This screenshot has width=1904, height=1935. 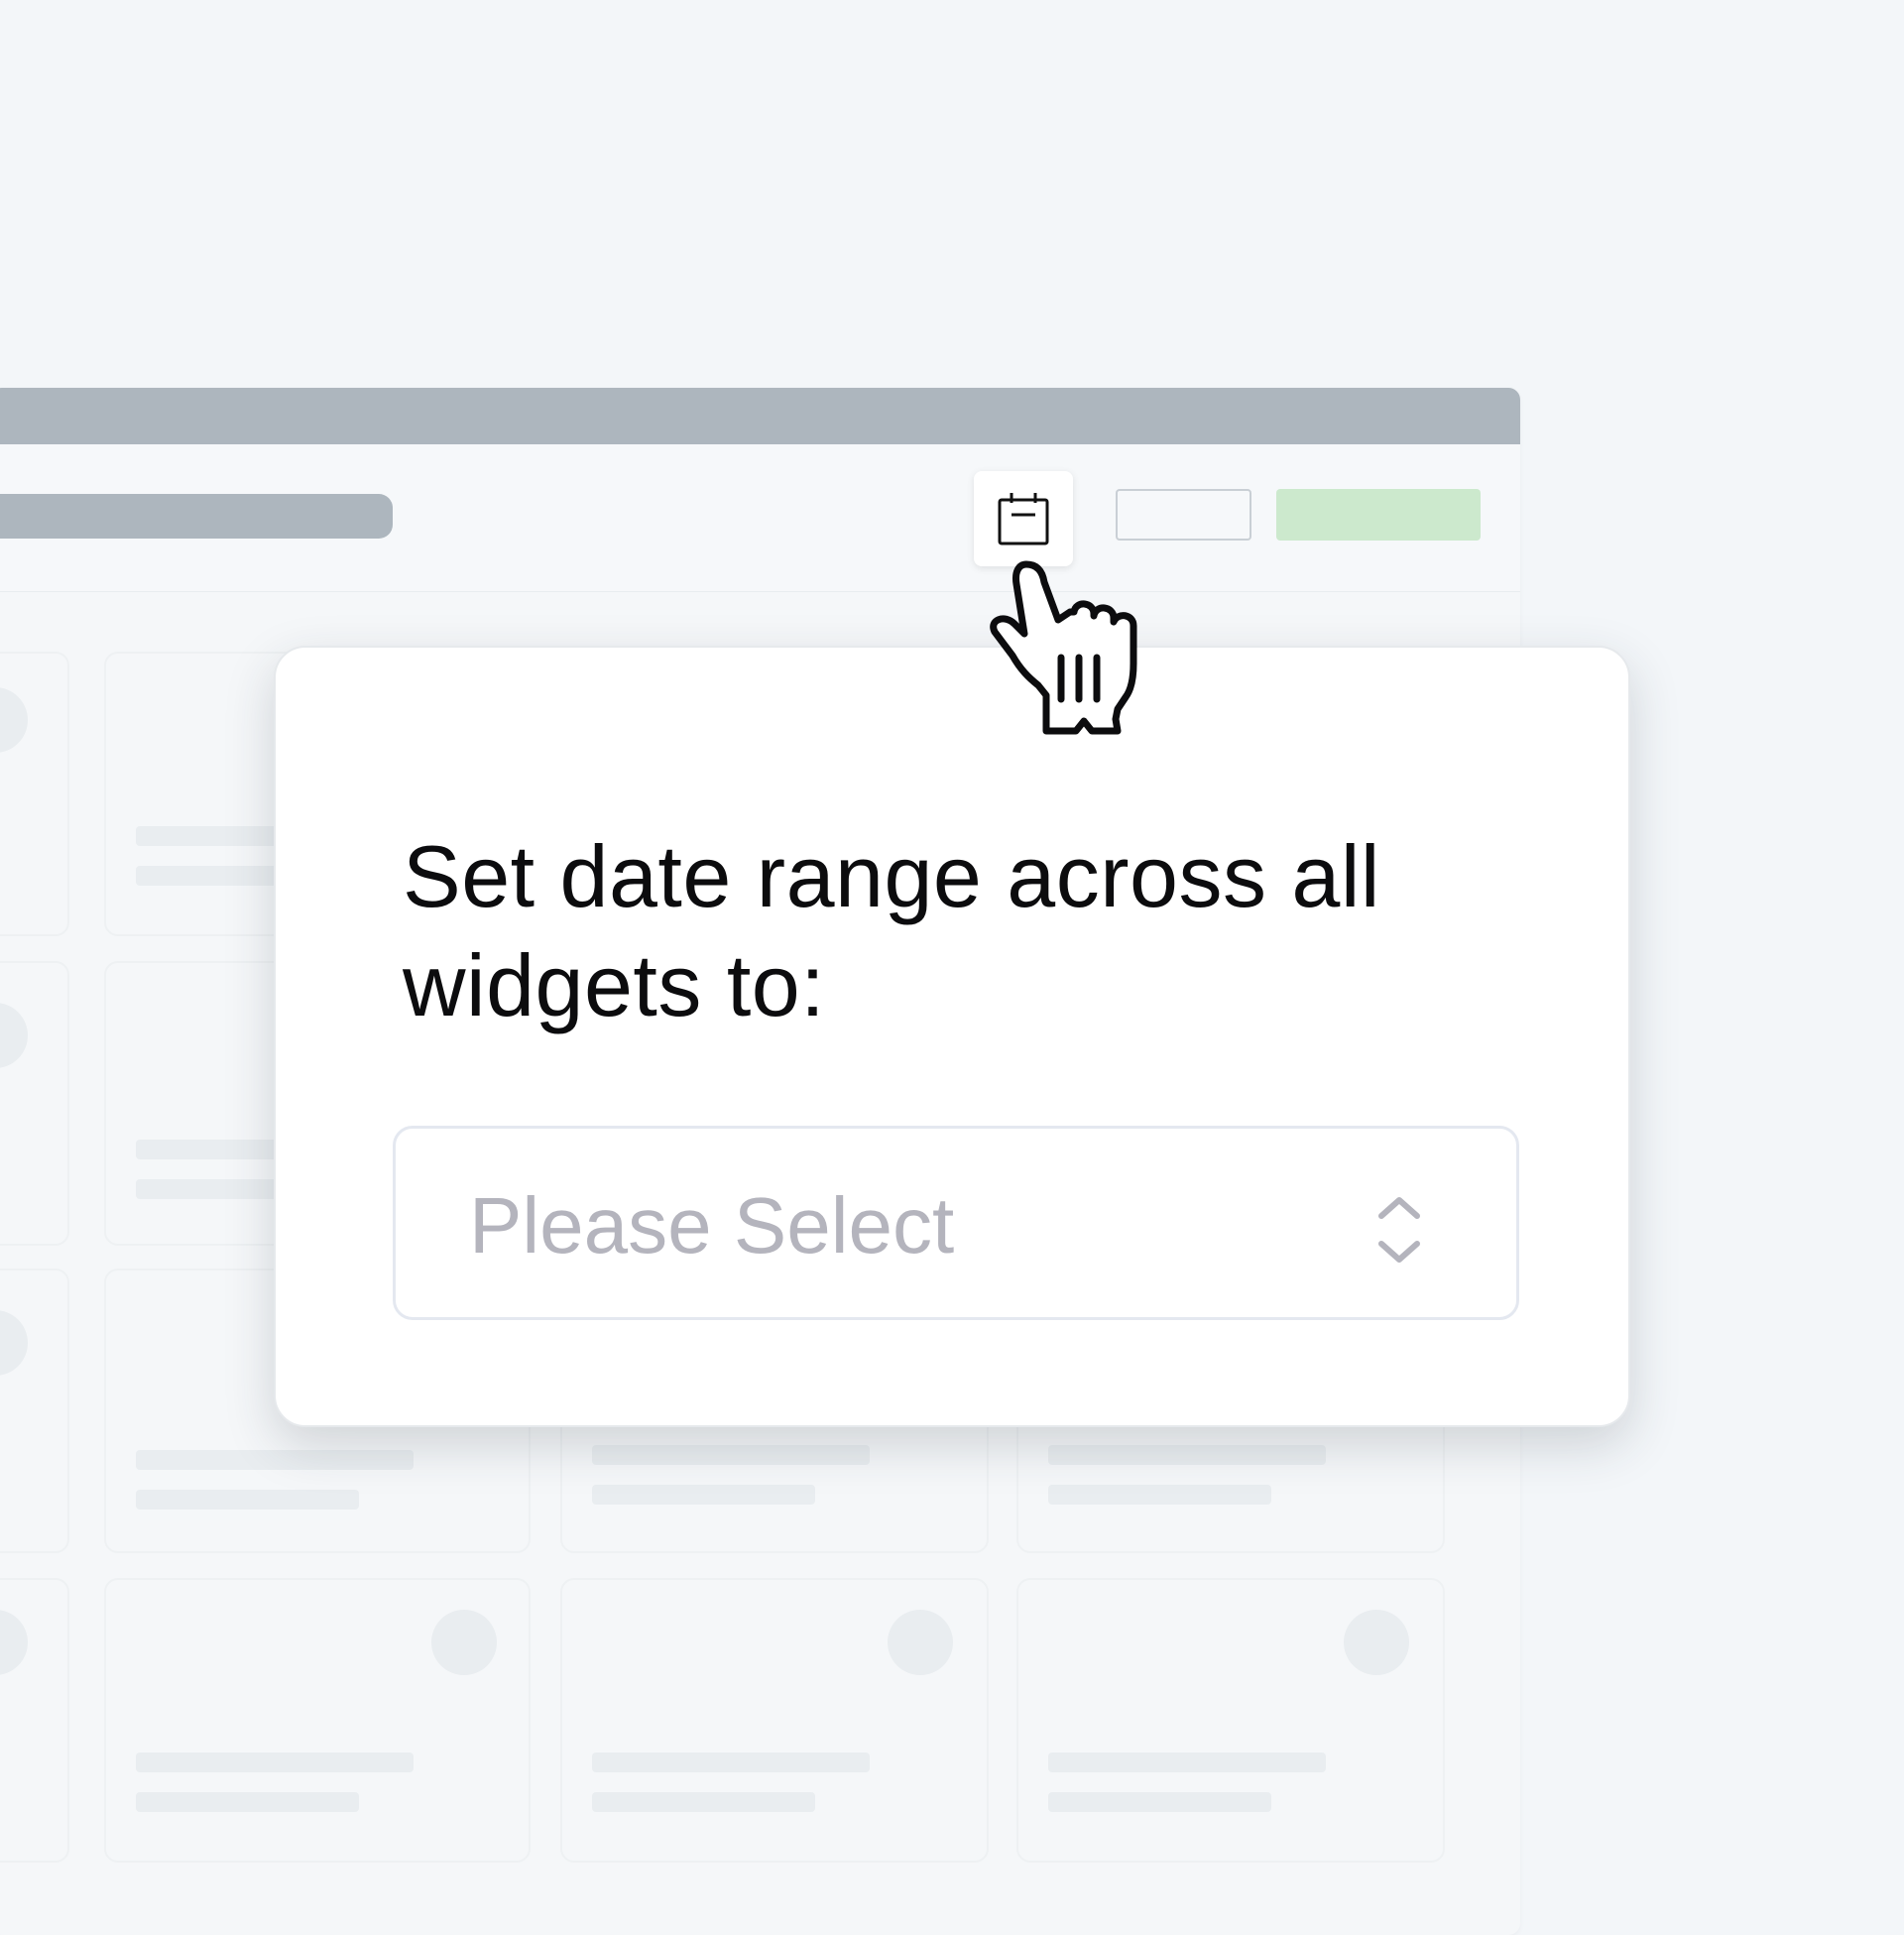 What do you see at coordinates (1399, 1230) in the screenshot?
I see `chevron-up-down-icon` at bounding box center [1399, 1230].